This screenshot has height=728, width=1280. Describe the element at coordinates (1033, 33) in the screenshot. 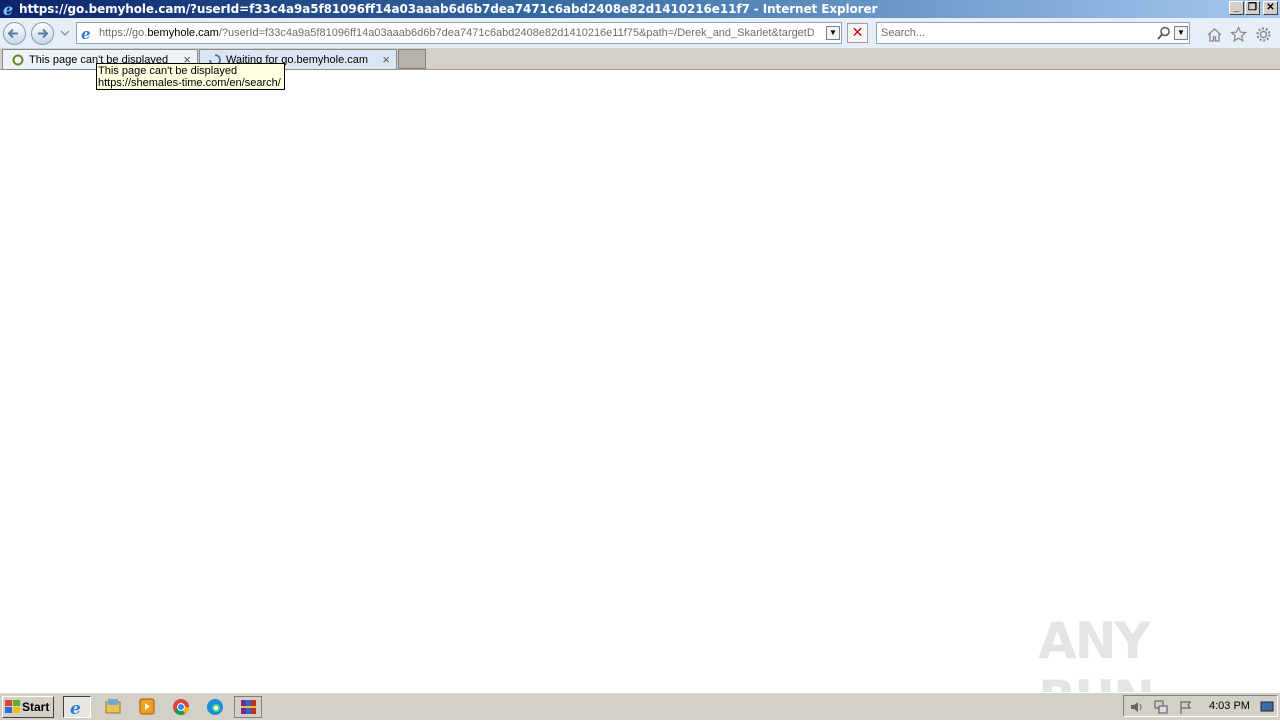

I see `search-box: Search... ▼` at that location.